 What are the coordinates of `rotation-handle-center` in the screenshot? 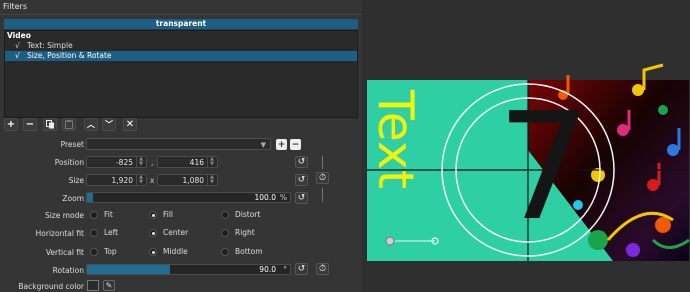 It's located at (390, 241).